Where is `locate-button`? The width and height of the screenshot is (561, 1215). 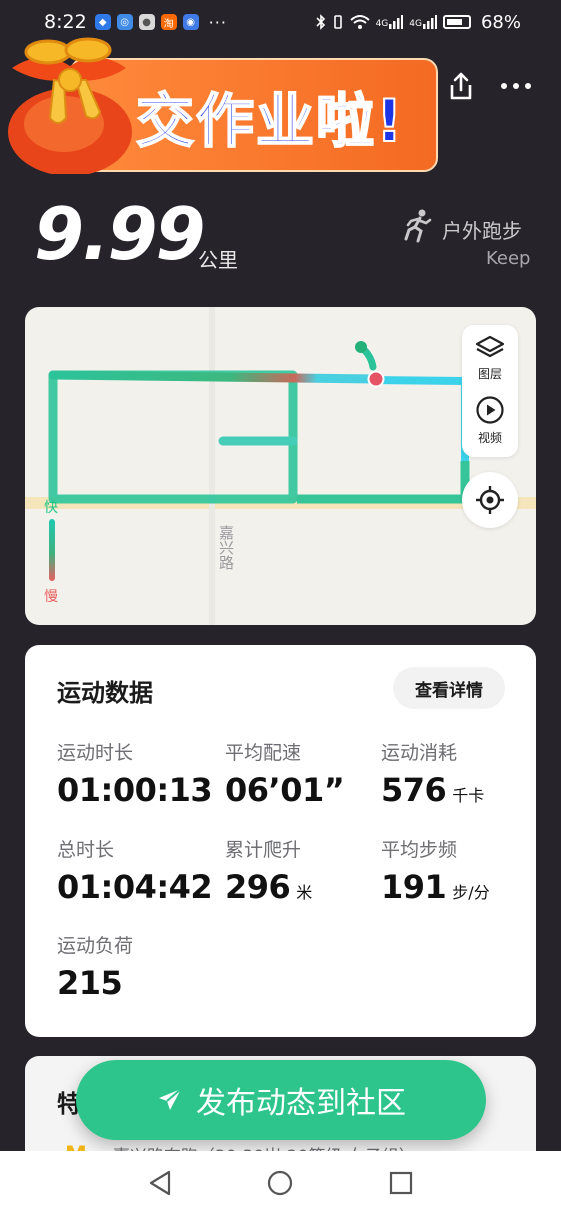 locate-button is located at coordinates (490, 500).